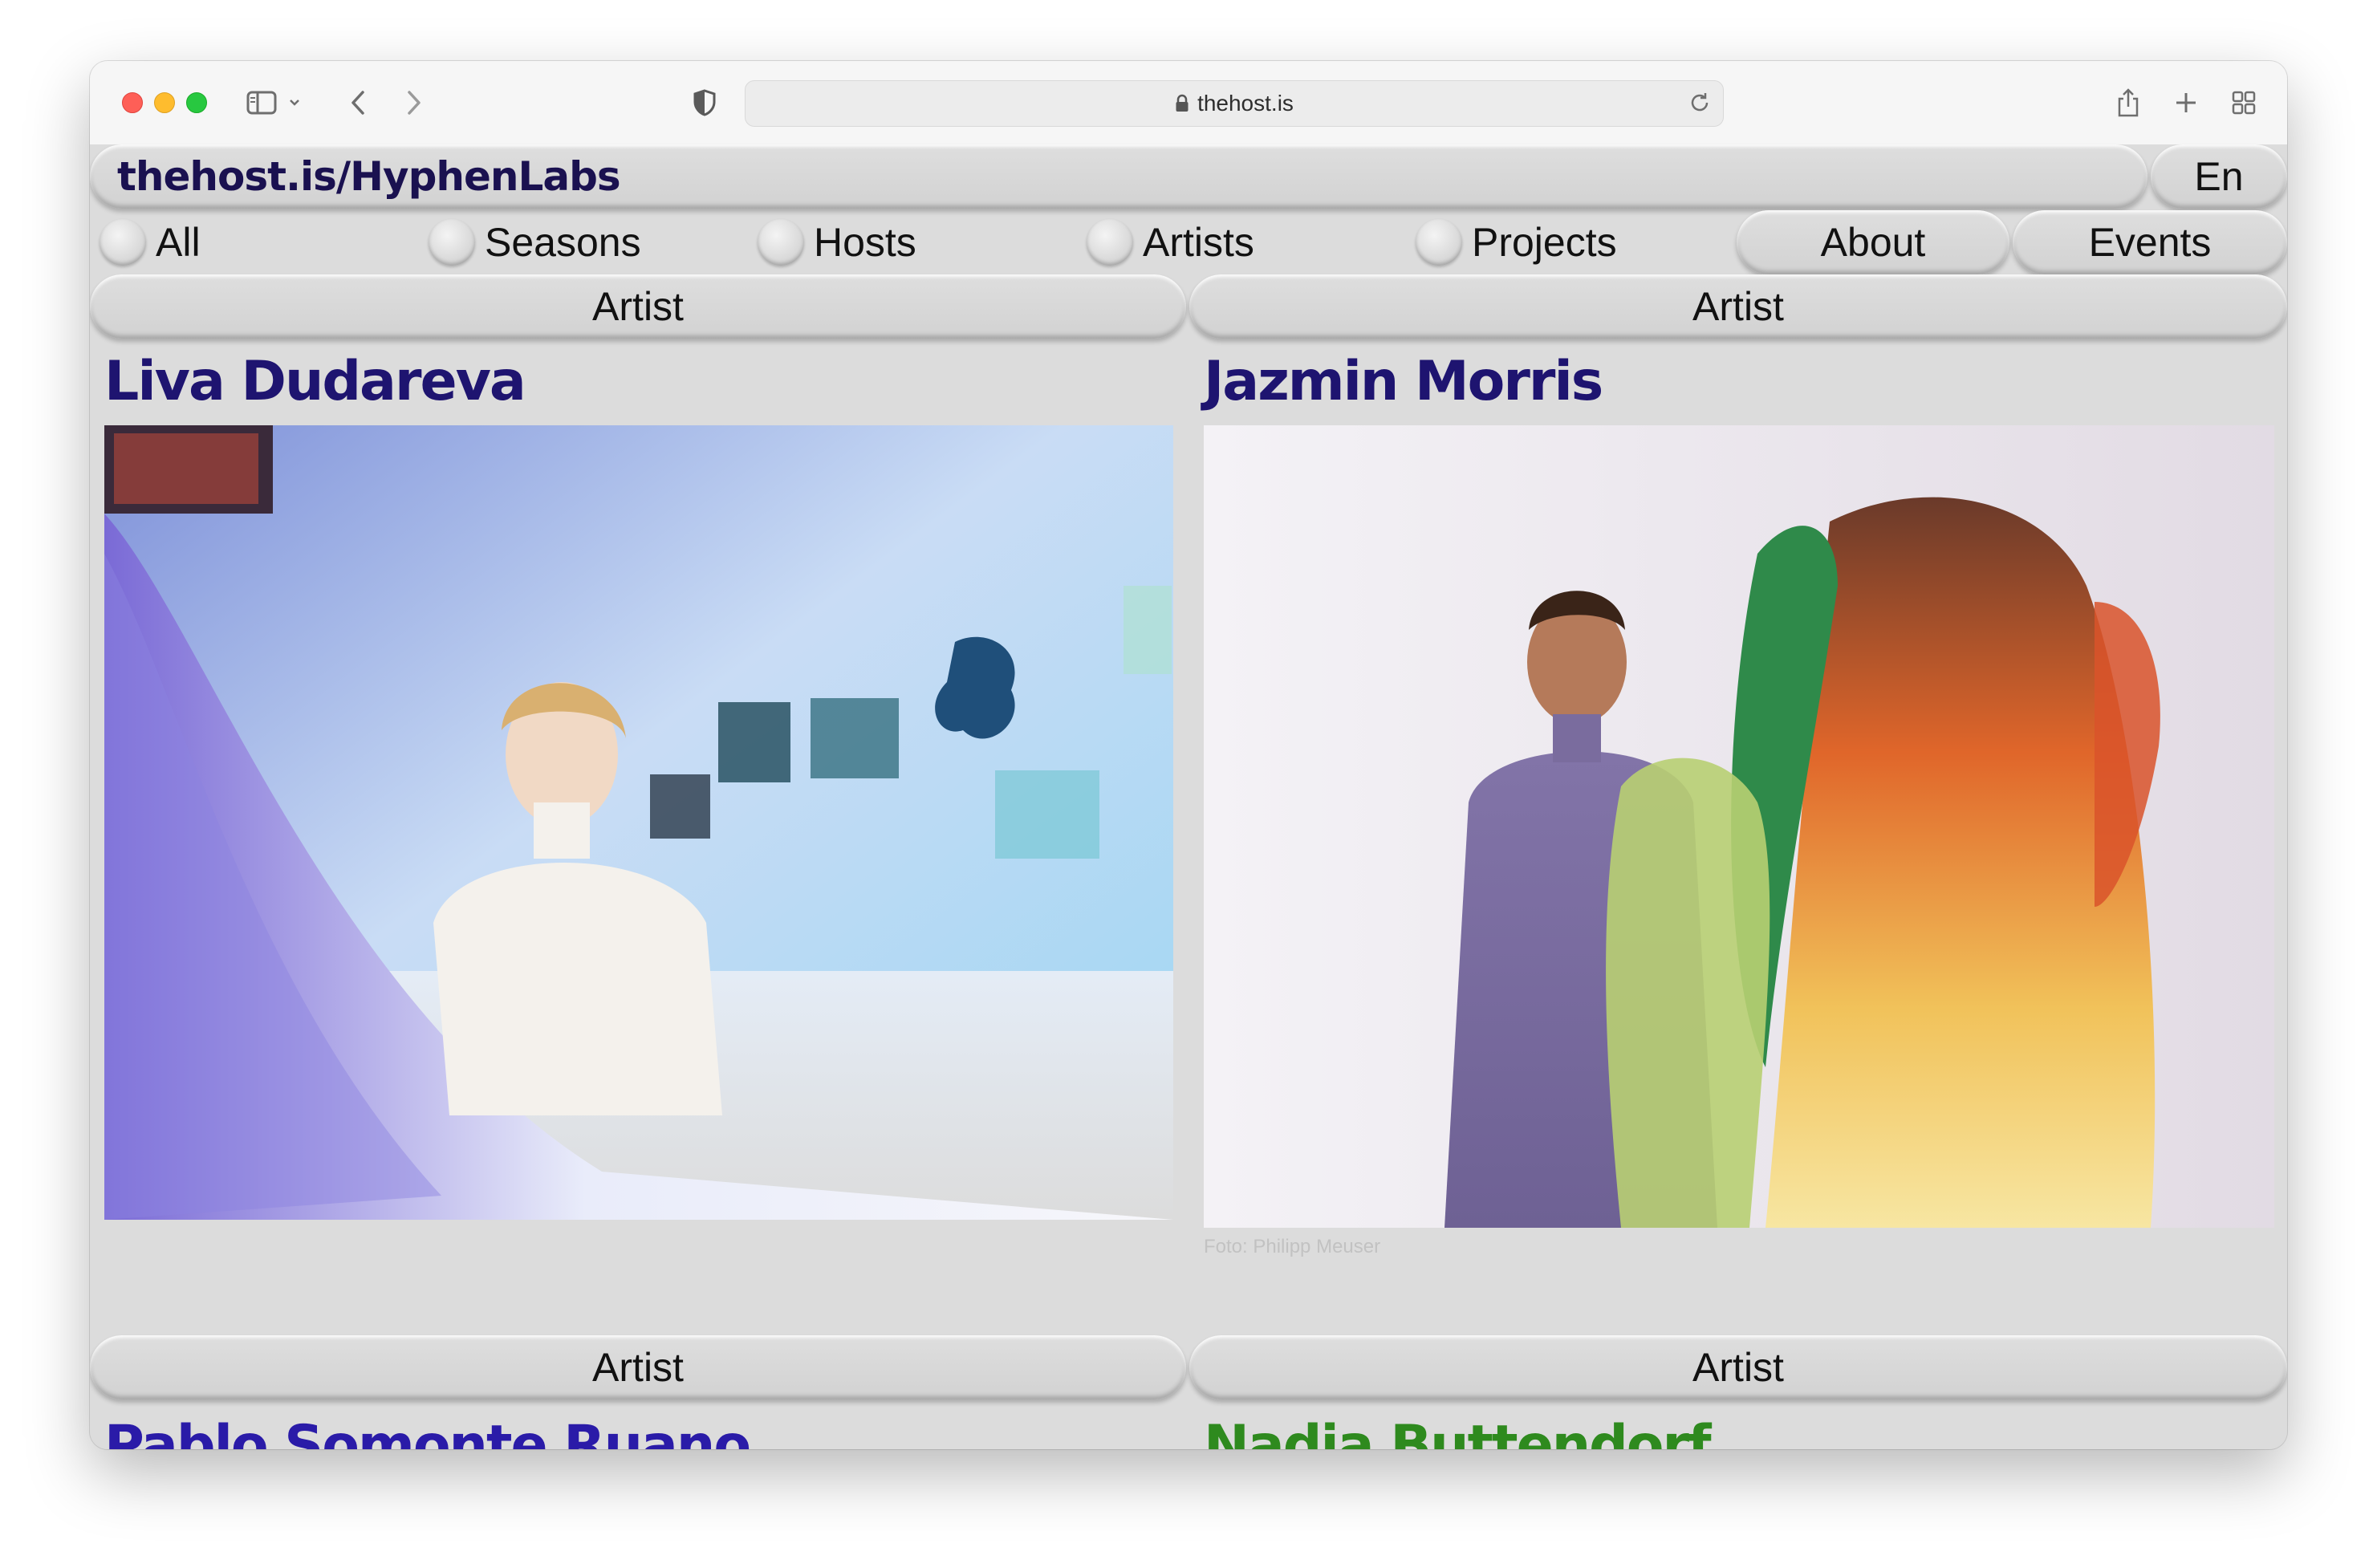 The height and width of the screenshot is (1568, 2377). I want to click on site-title-link: thehost.is/HyphenLabs, so click(1118, 176).